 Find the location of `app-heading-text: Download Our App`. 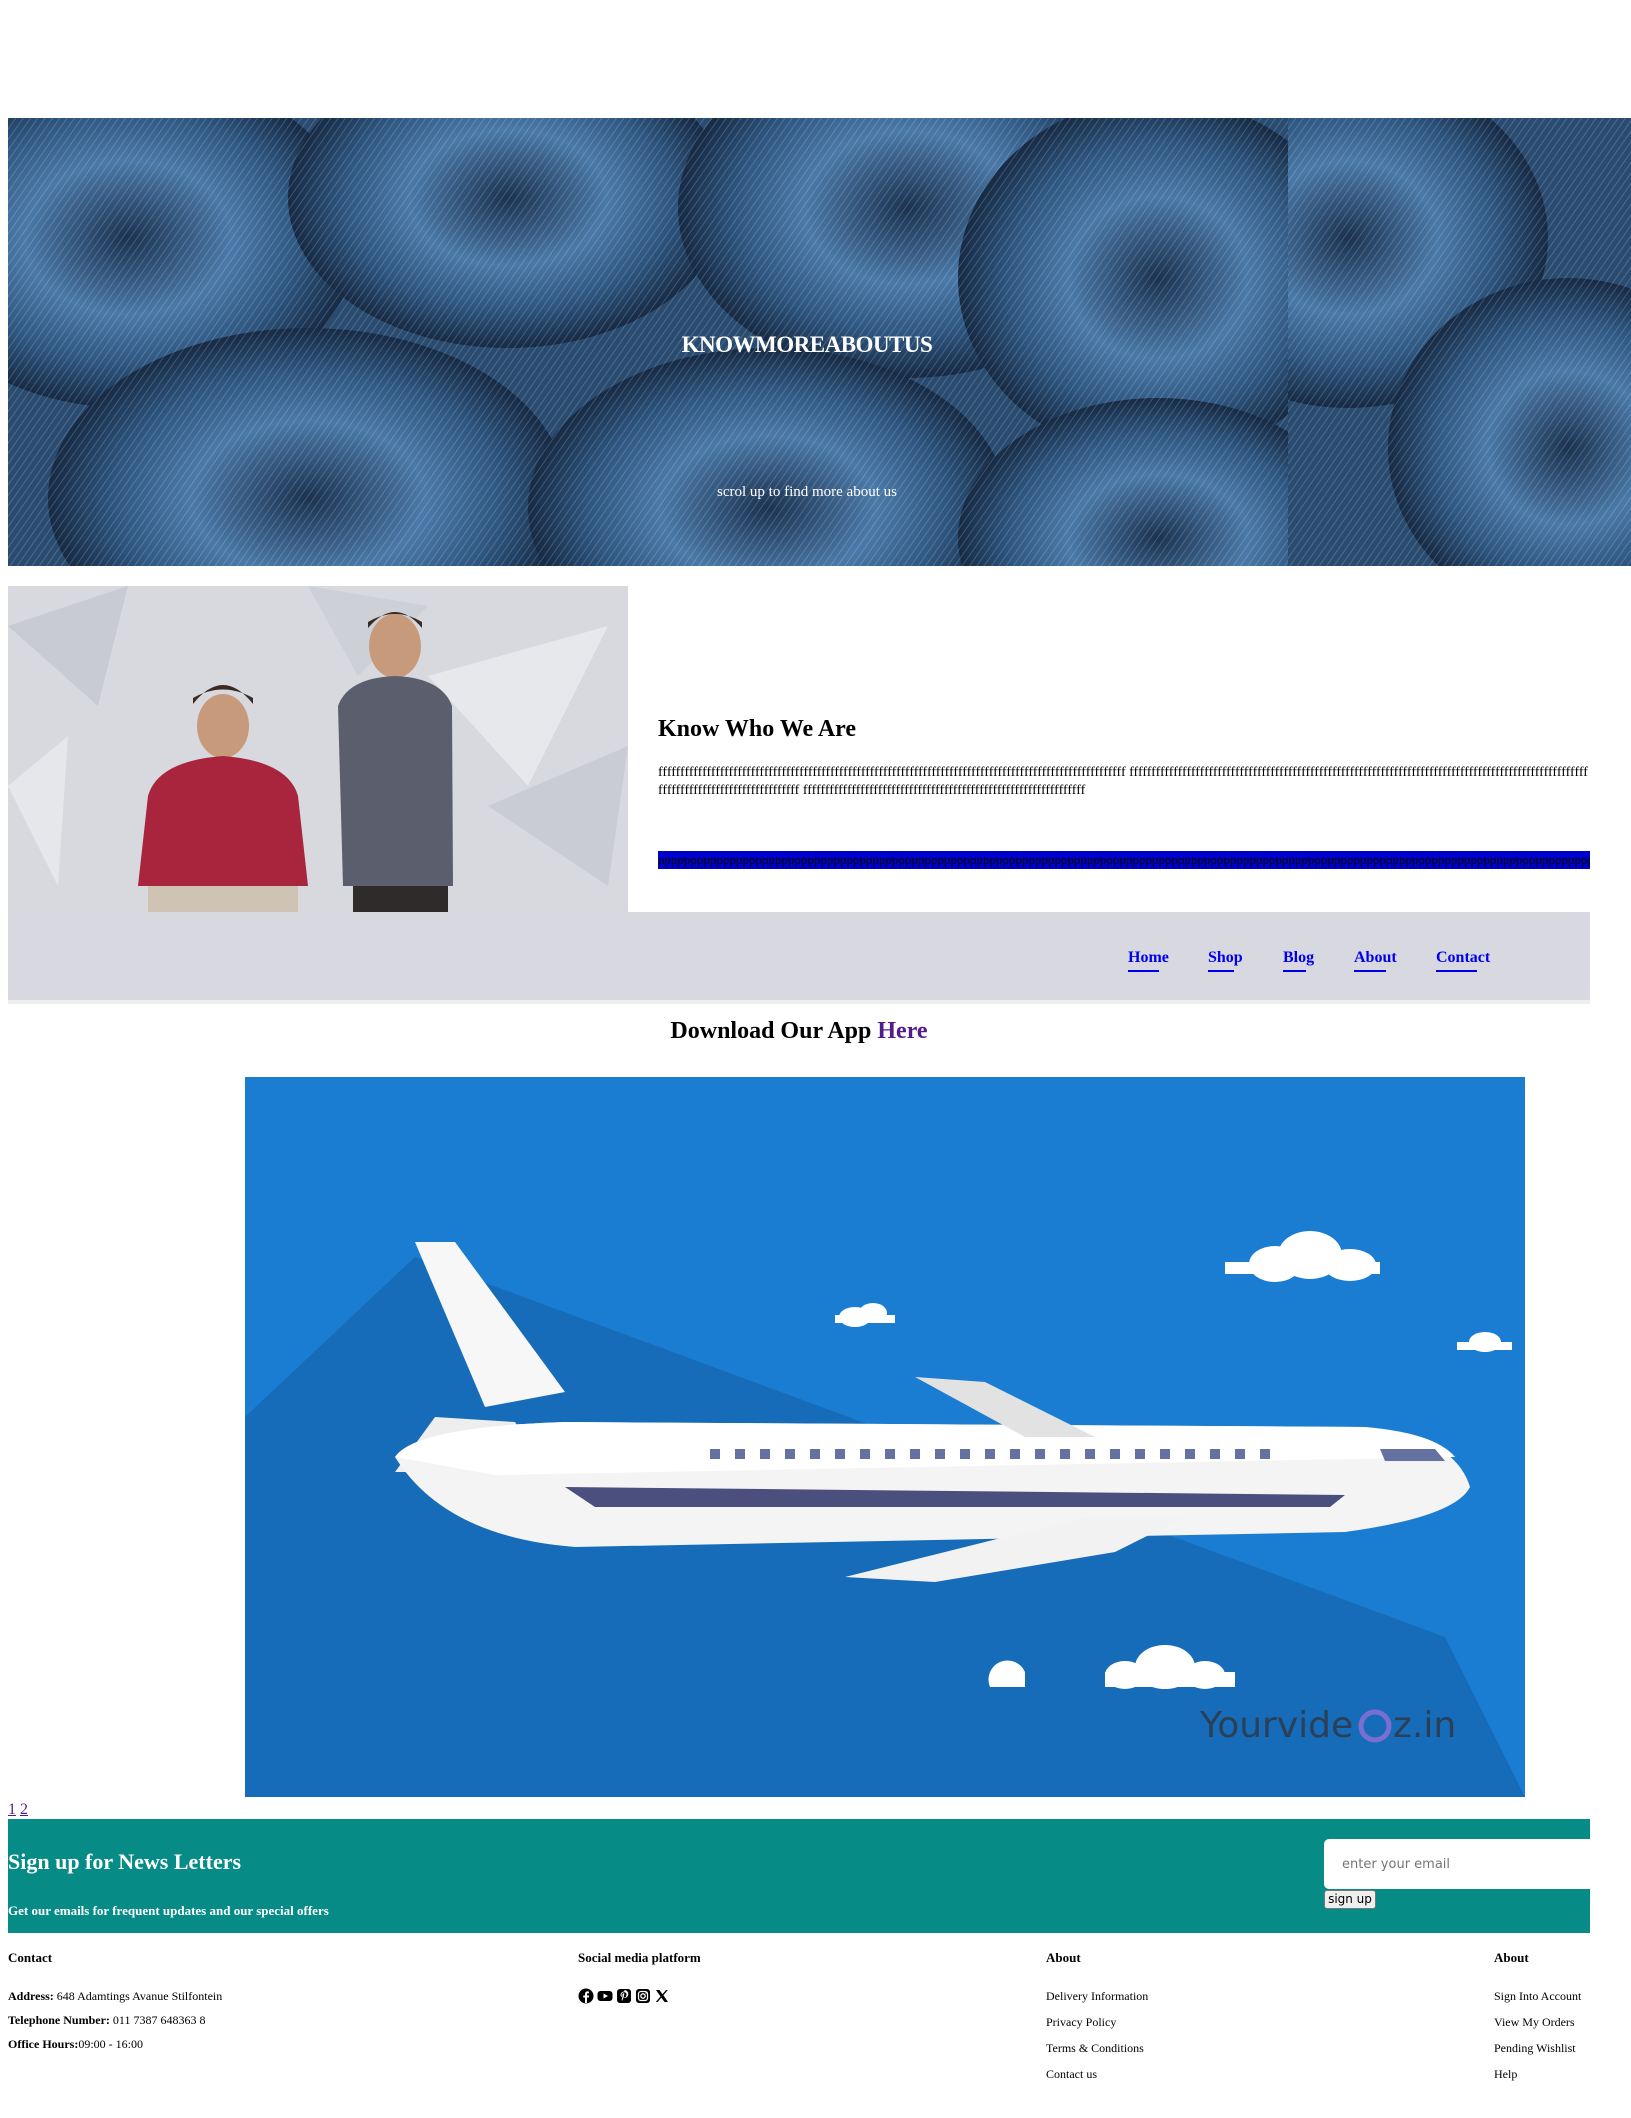

app-heading-text: Download Our App is located at coordinates (771, 1031).